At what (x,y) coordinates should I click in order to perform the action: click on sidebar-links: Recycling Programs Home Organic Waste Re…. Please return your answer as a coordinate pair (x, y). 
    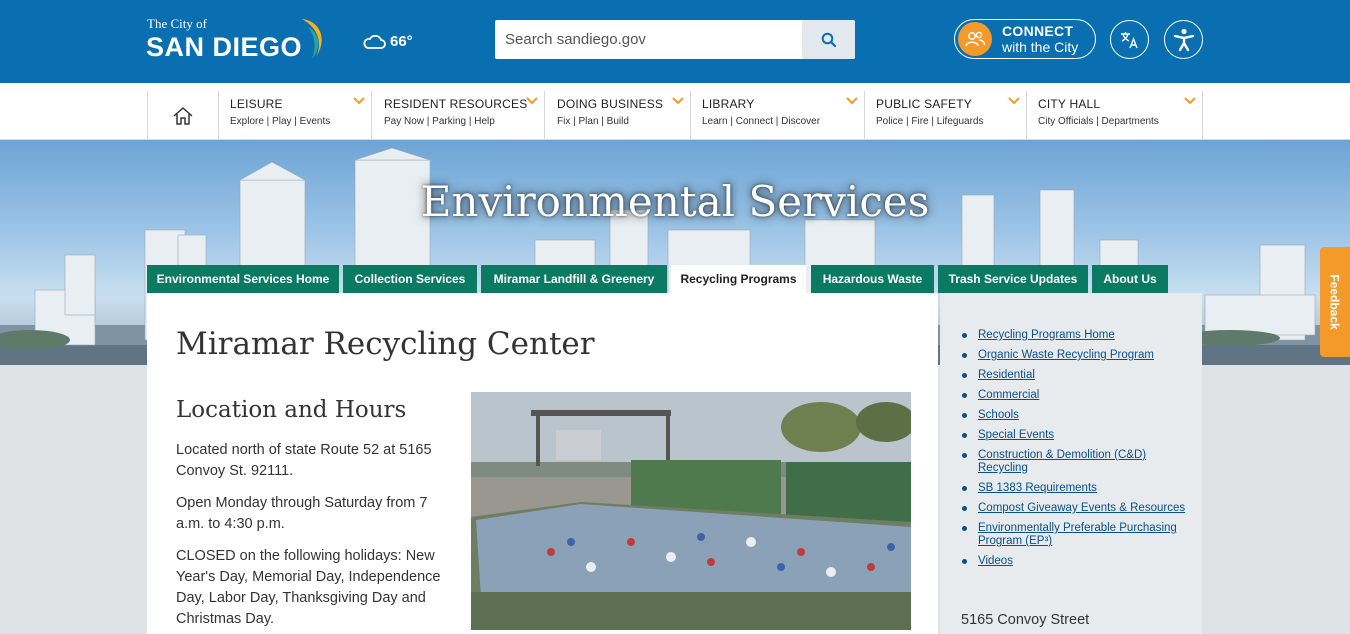
    Looking at the image, I should click on (1075, 452).